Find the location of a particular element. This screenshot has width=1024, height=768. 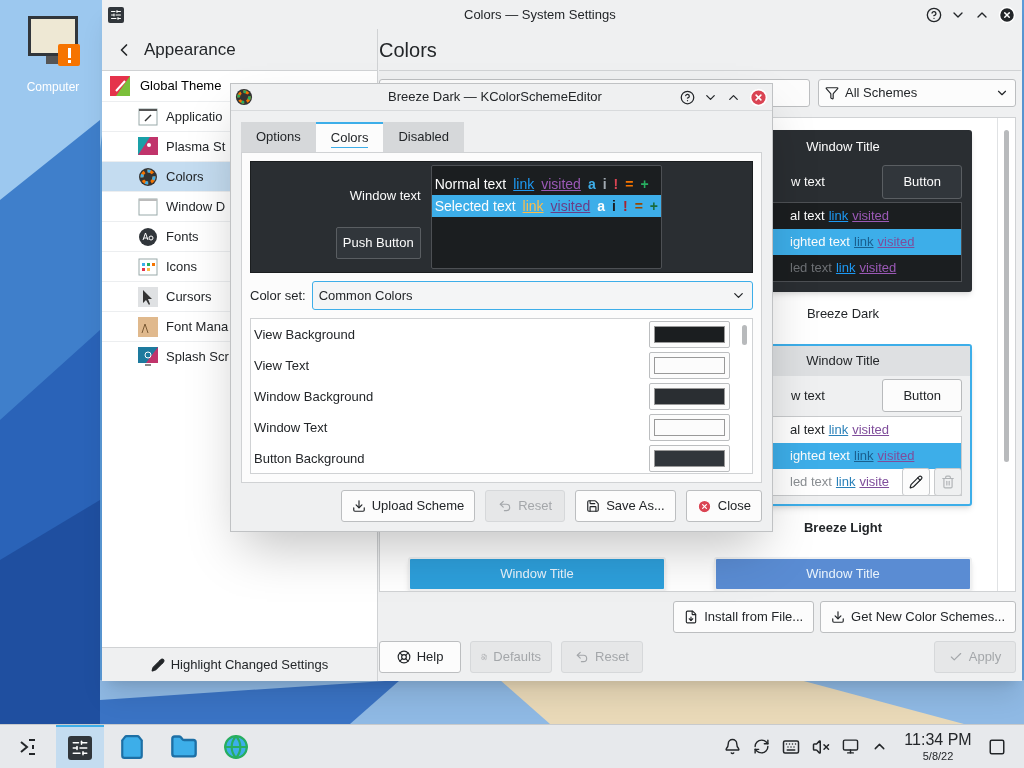

page-title: Colors is located at coordinates (408, 50).